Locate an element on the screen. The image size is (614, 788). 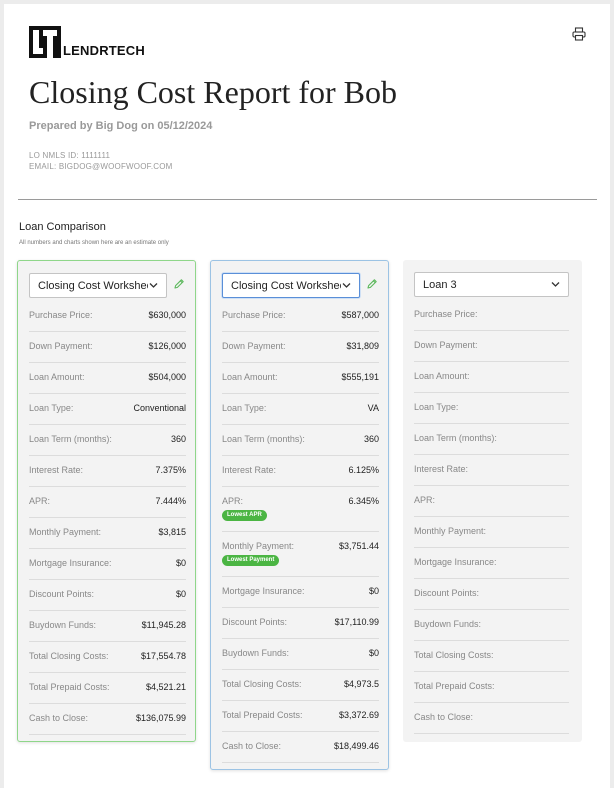
loan-selector: Loan 3 is located at coordinates (491, 284).